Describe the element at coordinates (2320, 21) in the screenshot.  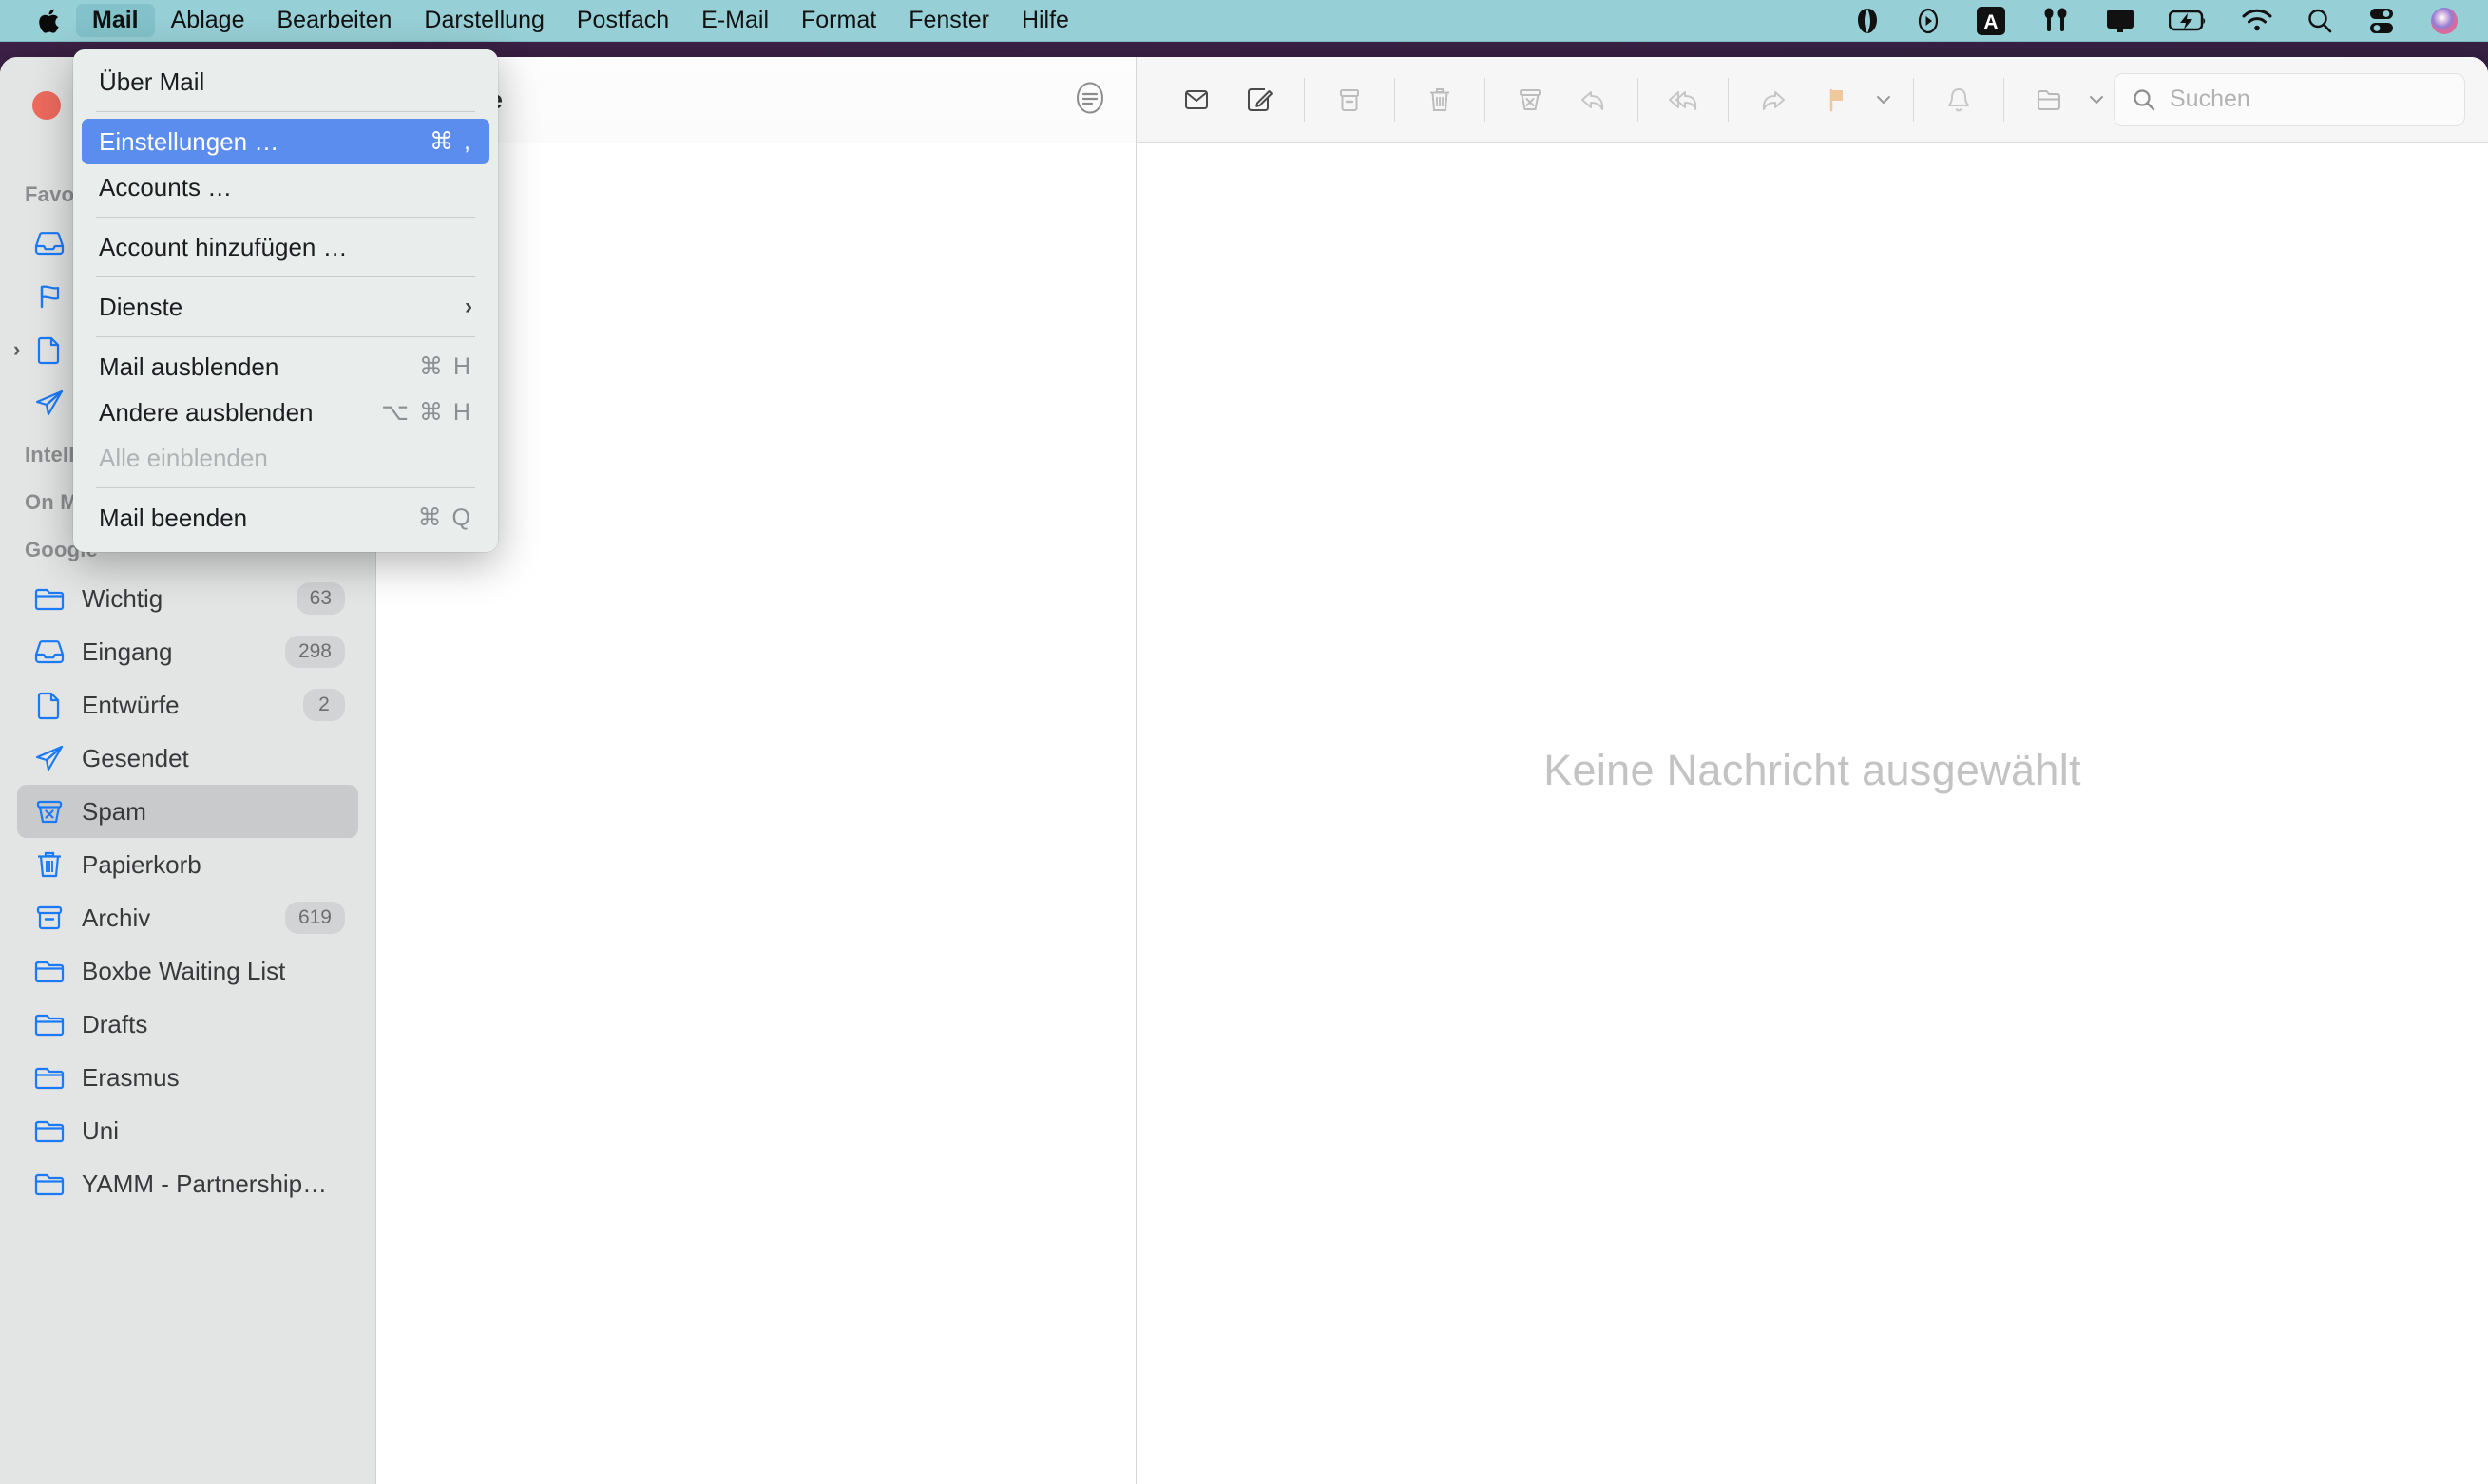
I see `spotlight-search-icon` at that location.